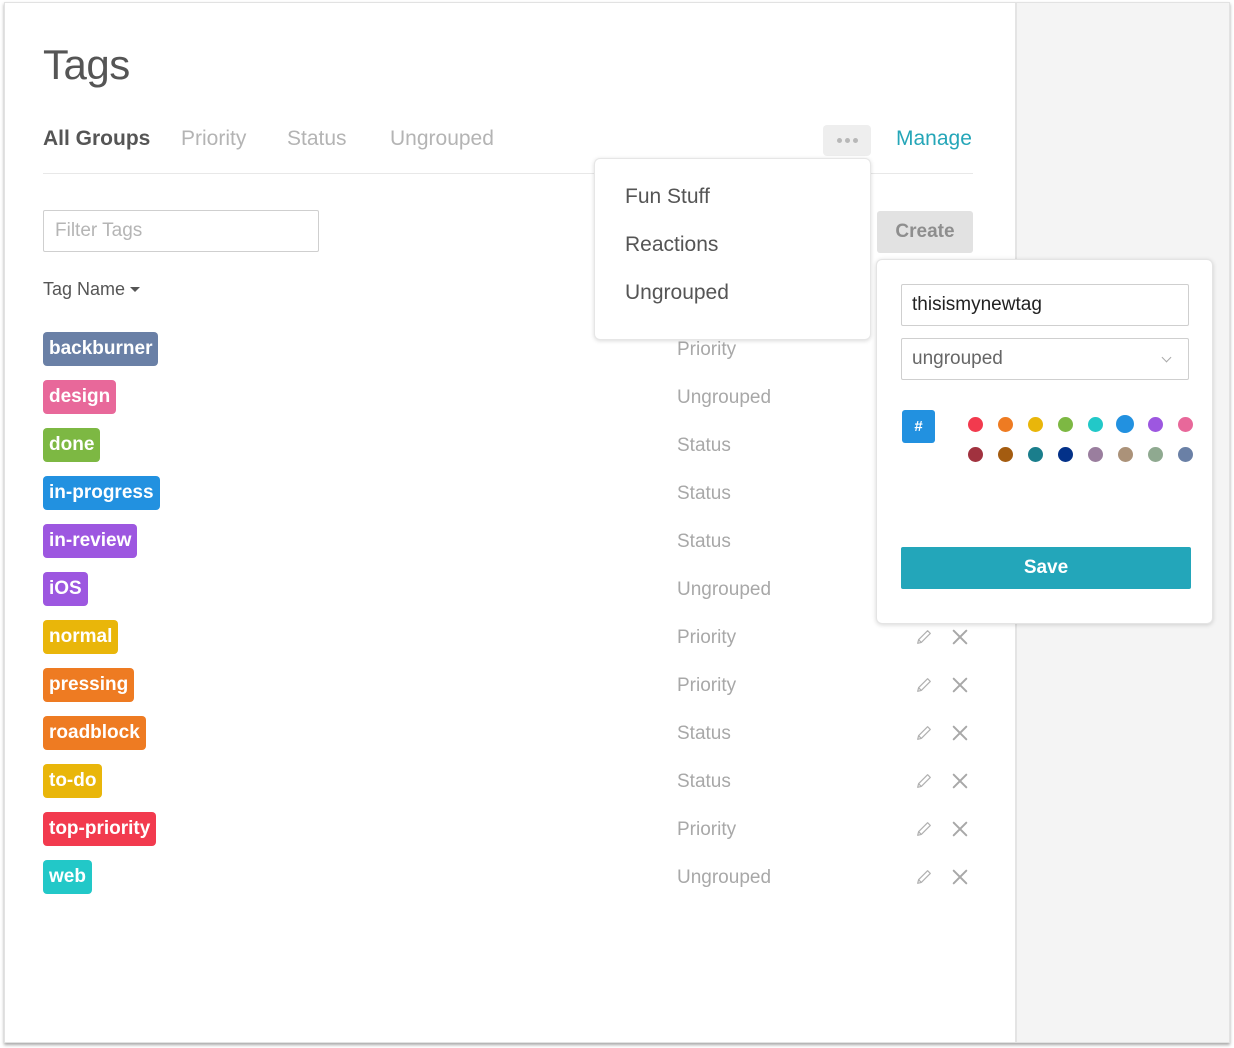  What do you see at coordinates (513, 548) in the screenshot?
I see `tag-row: in-review Status` at bounding box center [513, 548].